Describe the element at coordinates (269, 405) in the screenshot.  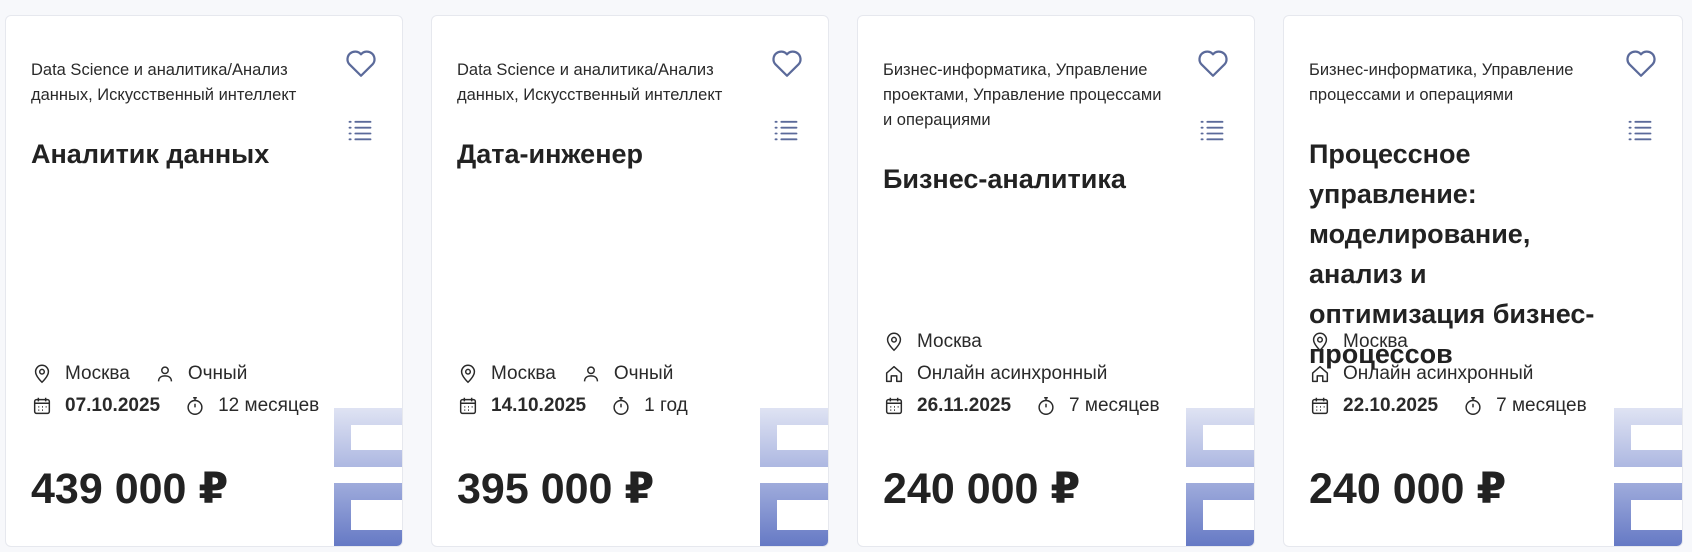
I see `duration-label: 12 месяцев` at that location.